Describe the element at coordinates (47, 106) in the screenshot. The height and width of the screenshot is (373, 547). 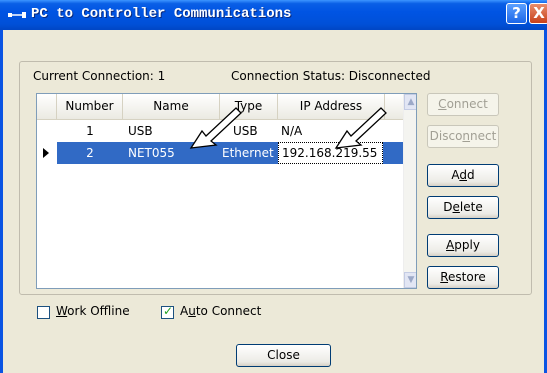
I see `header-spacer` at that location.